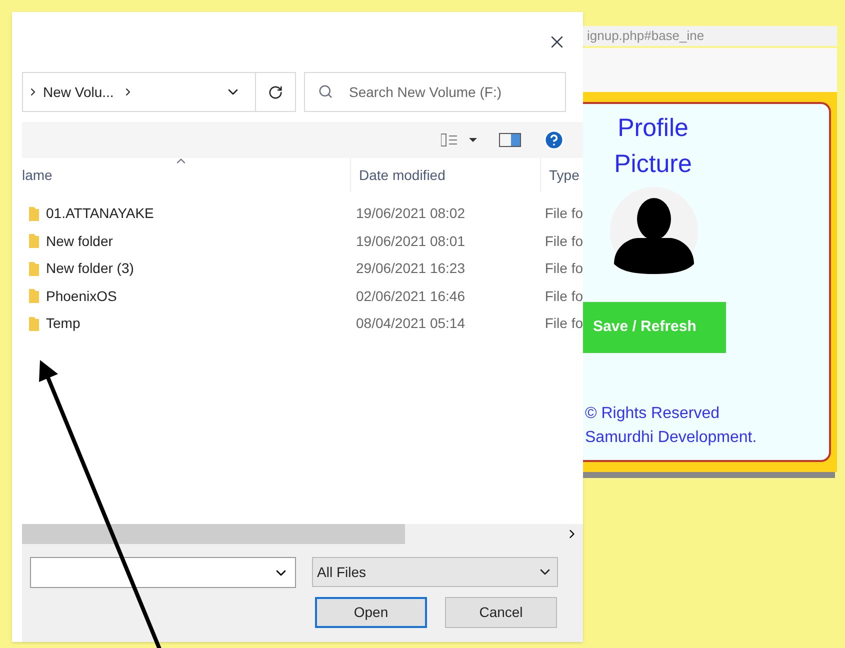  Describe the element at coordinates (501, 612) in the screenshot. I see `cancel-button: Cancel` at that location.